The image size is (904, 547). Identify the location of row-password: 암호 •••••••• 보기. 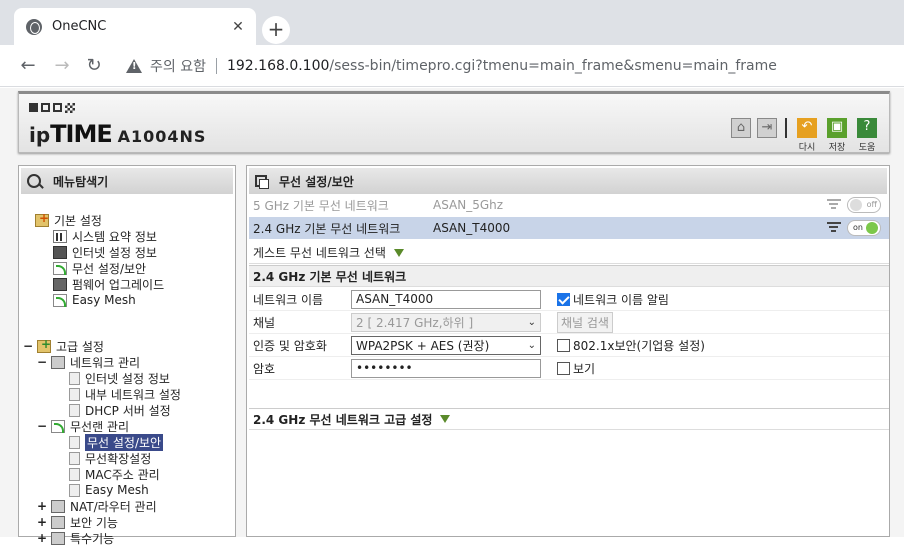
(569, 368).